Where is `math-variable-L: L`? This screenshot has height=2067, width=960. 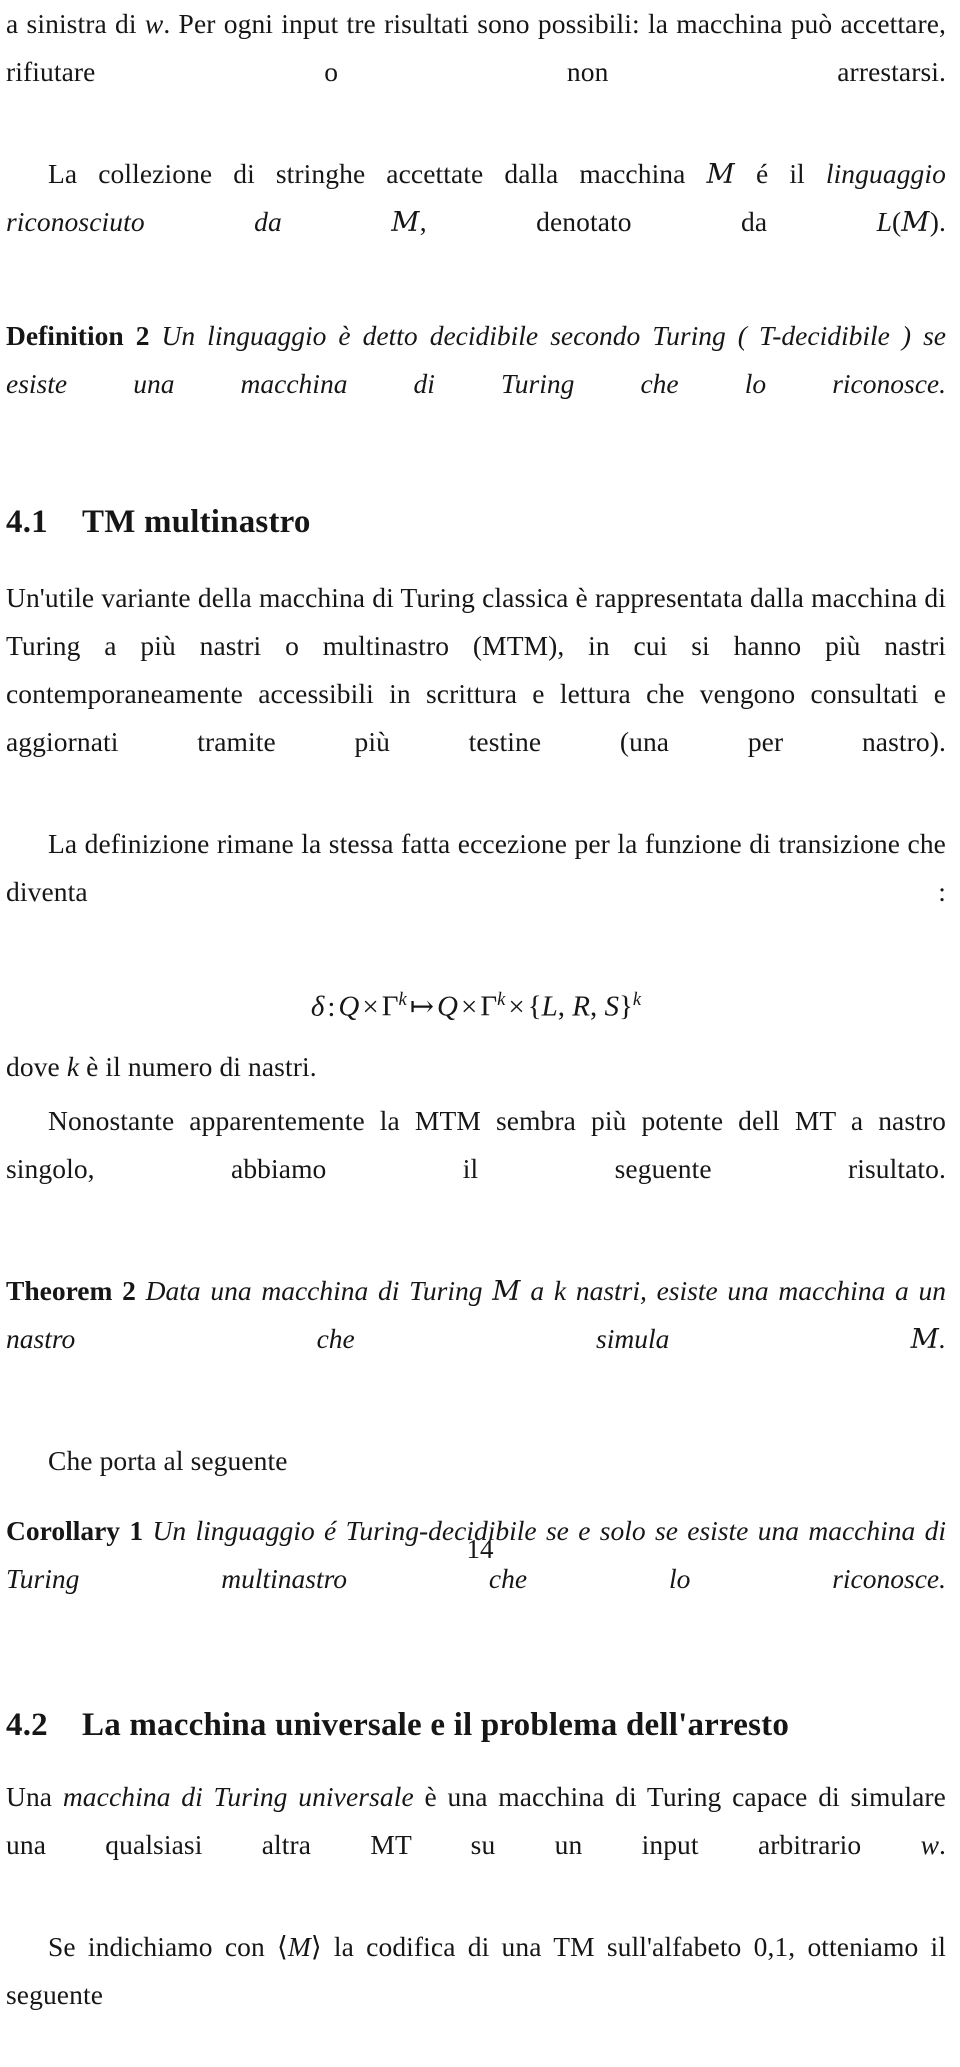 math-variable-L: L is located at coordinates (884, 221).